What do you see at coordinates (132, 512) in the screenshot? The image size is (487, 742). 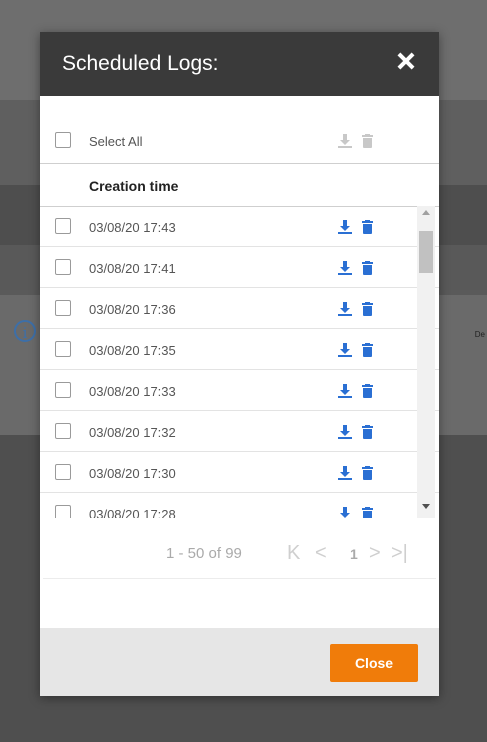 I see `creation-time: 03/08/20 17:28` at bounding box center [132, 512].